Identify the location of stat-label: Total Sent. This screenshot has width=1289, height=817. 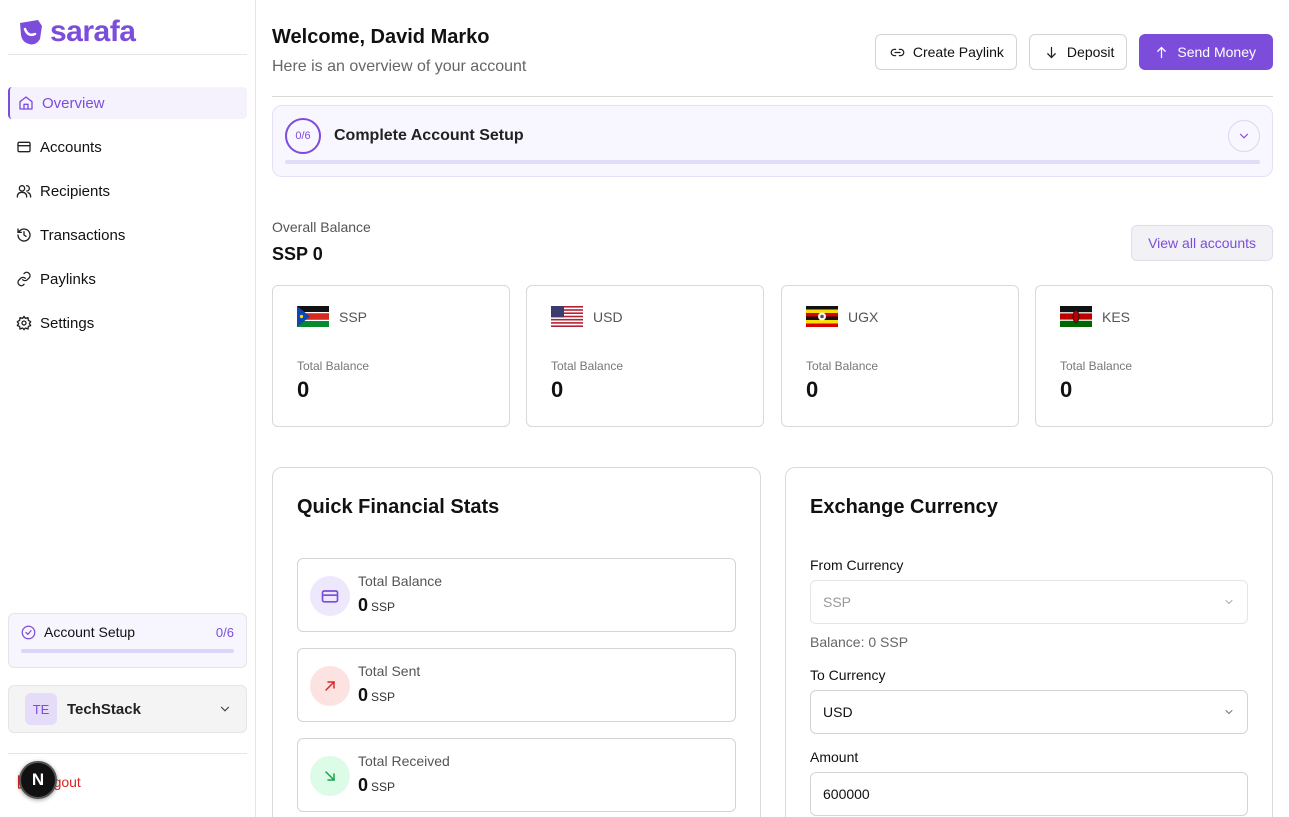
(389, 671).